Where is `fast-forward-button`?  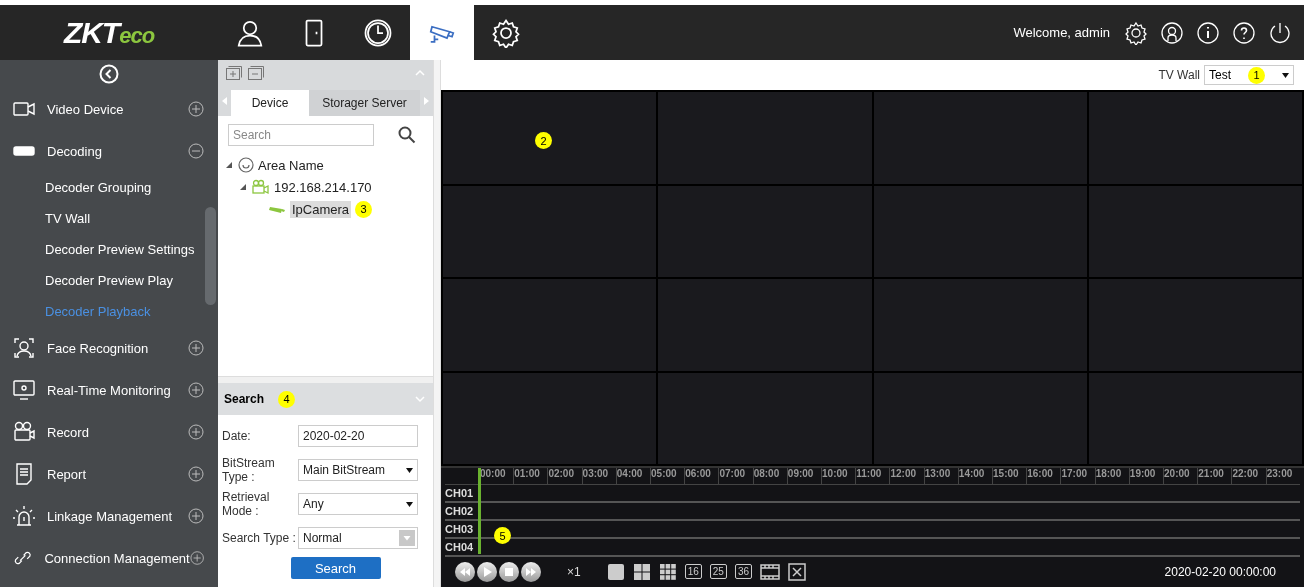
fast-forward-button is located at coordinates (531, 571).